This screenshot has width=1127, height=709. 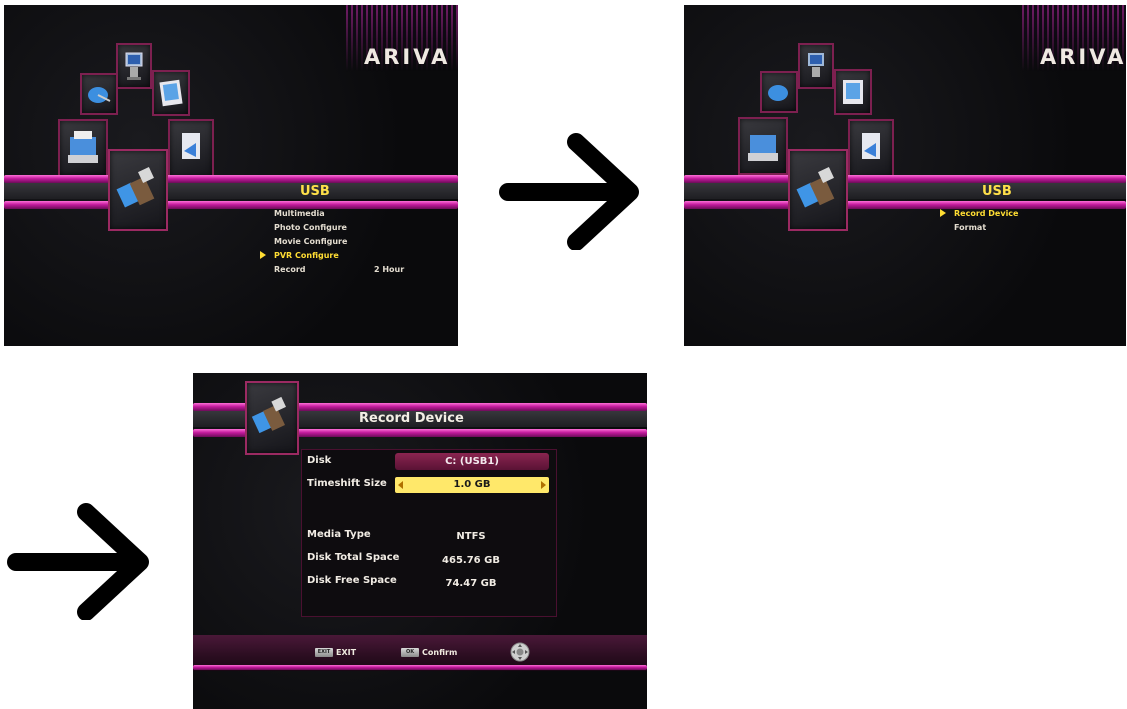 What do you see at coordinates (352, 580) in the screenshot?
I see `disk-free-label: Disk Free Space` at bounding box center [352, 580].